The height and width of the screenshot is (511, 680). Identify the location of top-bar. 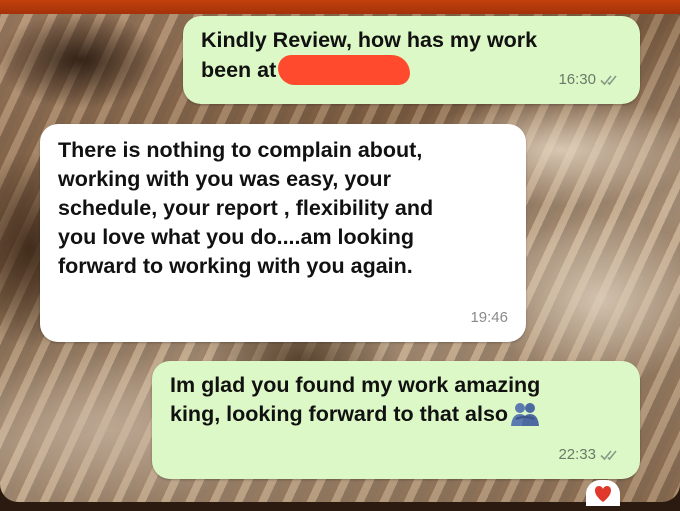
(340, 7).